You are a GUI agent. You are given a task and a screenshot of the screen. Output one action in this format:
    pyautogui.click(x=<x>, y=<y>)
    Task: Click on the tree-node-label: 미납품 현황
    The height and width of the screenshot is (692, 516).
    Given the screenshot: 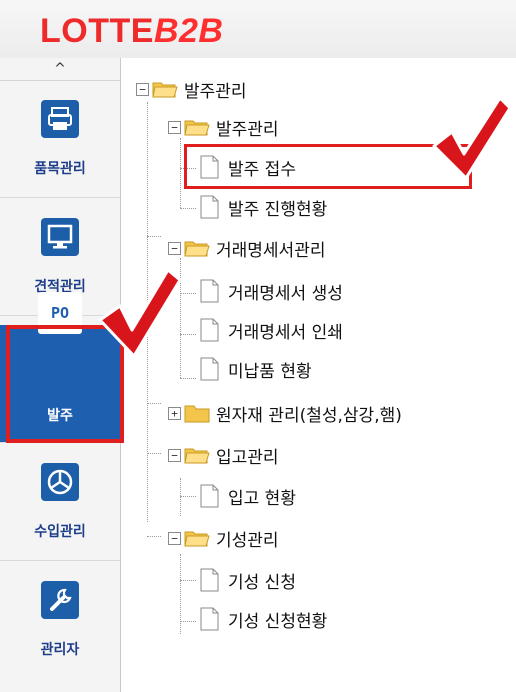 What is the action you would take?
    pyautogui.click(x=270, y=371)
    